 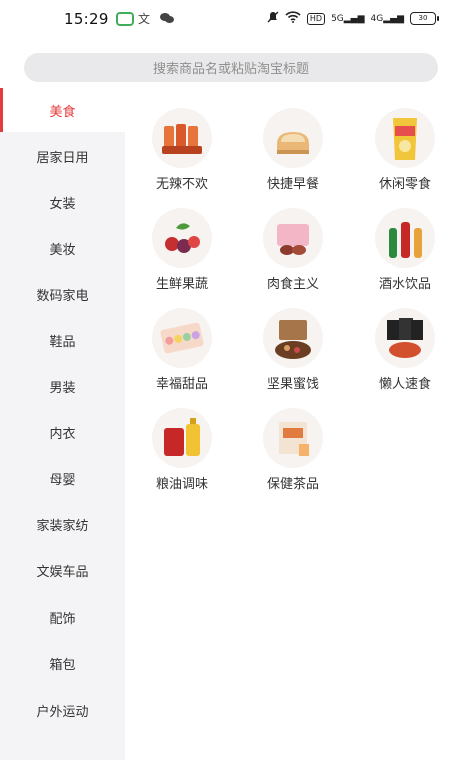 What do you see at coordinates (405, 238) in the screenshot?
I see `drinks-bottles-icon` at bounding box center [405, 238].